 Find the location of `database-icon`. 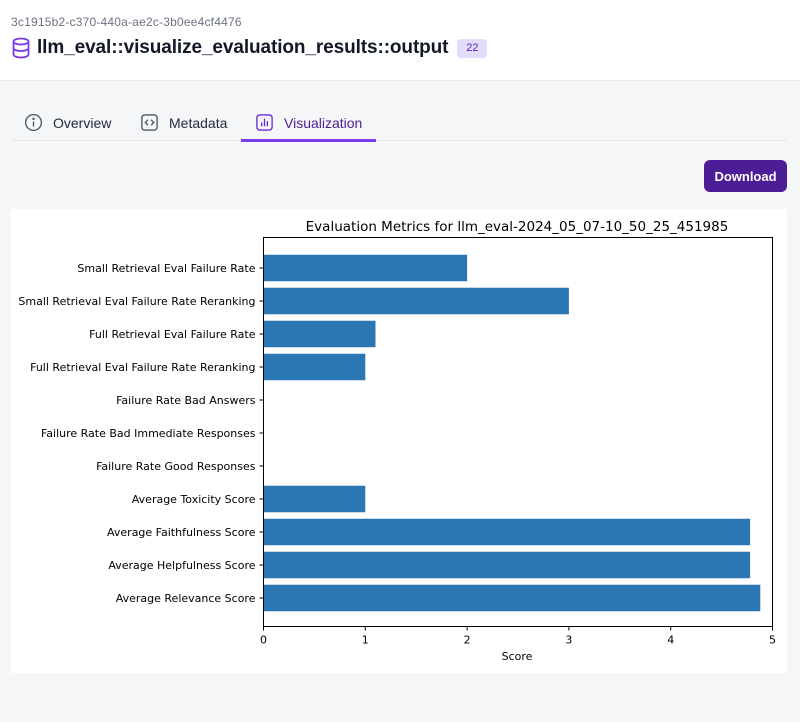

database-icon is located at coordinates (21, 48).